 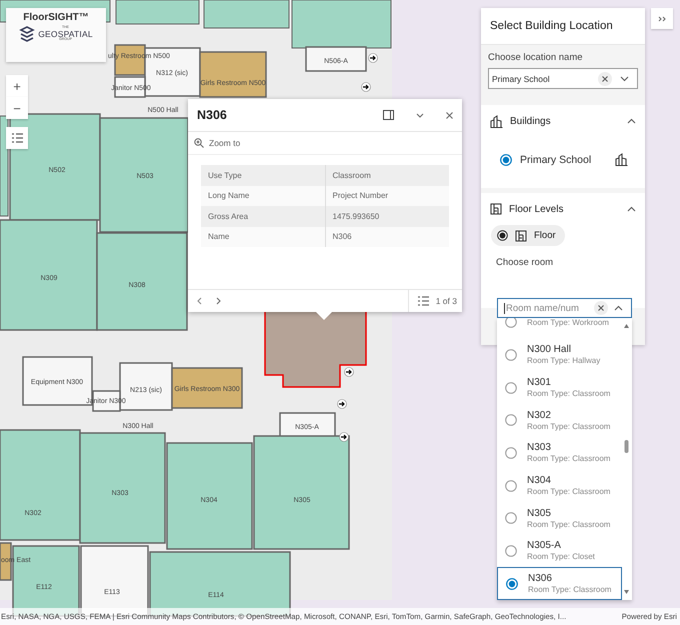 I want to click on chevron-down-icon, so click(x=624, y=79).